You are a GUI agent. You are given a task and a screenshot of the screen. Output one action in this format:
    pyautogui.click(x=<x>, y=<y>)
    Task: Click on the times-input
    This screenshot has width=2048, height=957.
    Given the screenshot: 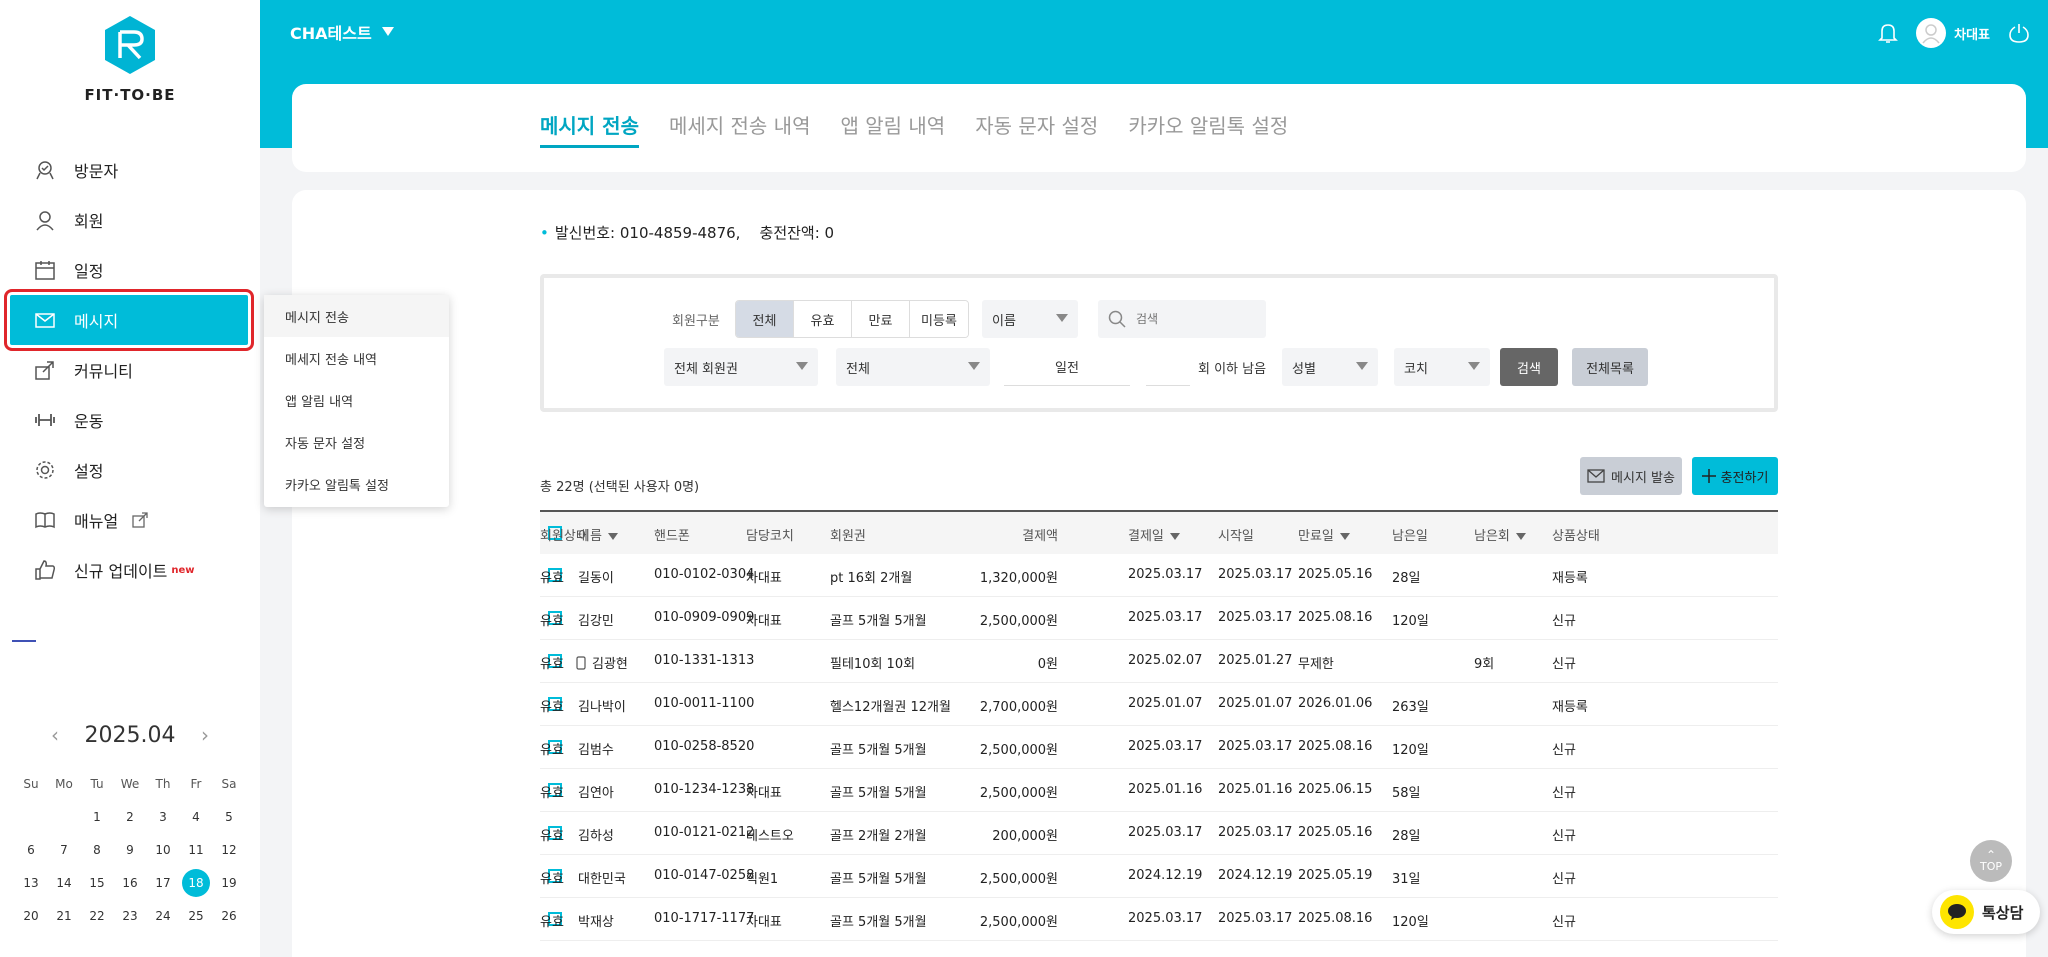 What is the action you would take?
    pyautogui.click(x=1168, y=367)
    